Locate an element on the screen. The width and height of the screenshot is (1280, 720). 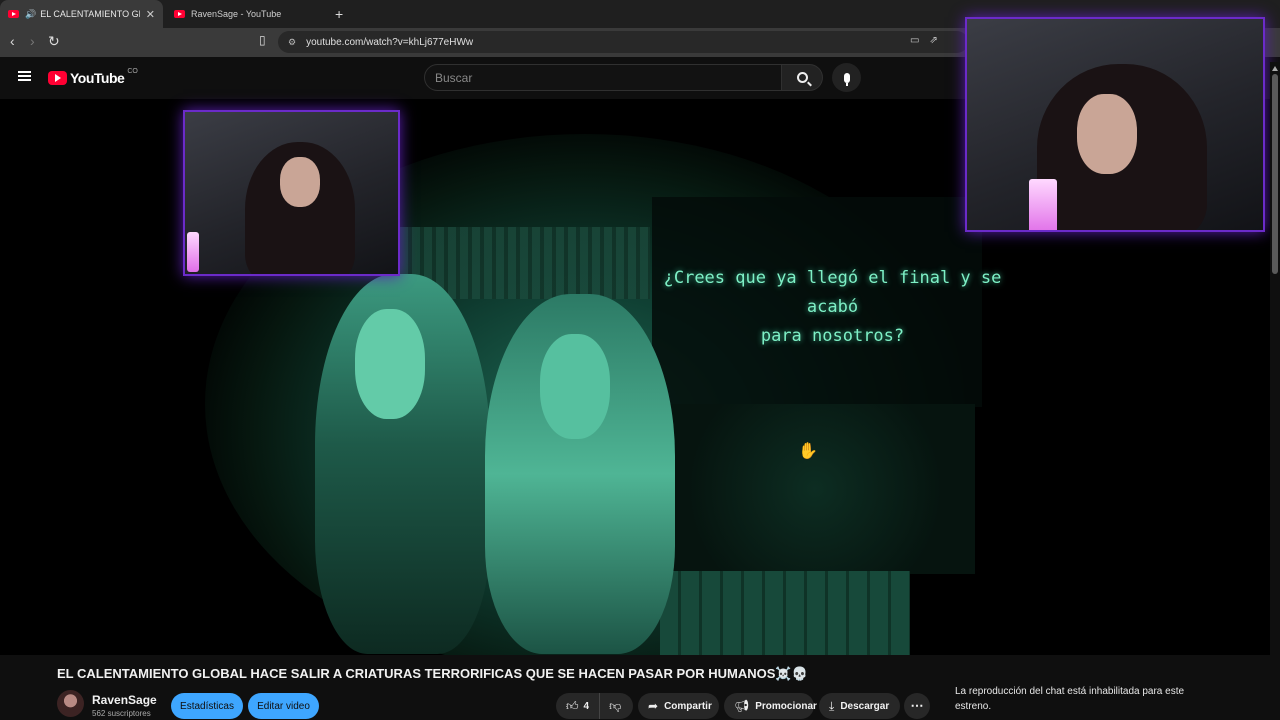
tab-channel: RavenSage - YouTube is located at coordinates (247, 14).